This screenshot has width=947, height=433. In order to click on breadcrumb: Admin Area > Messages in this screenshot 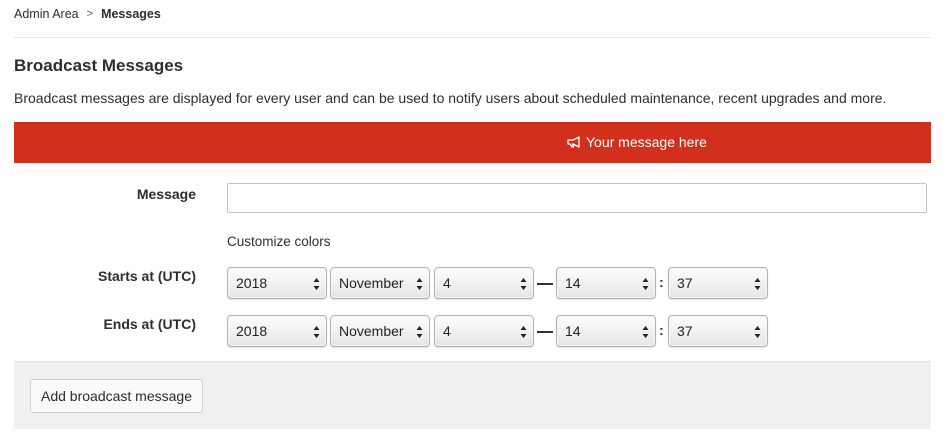, I will do `click(87, 14)`.